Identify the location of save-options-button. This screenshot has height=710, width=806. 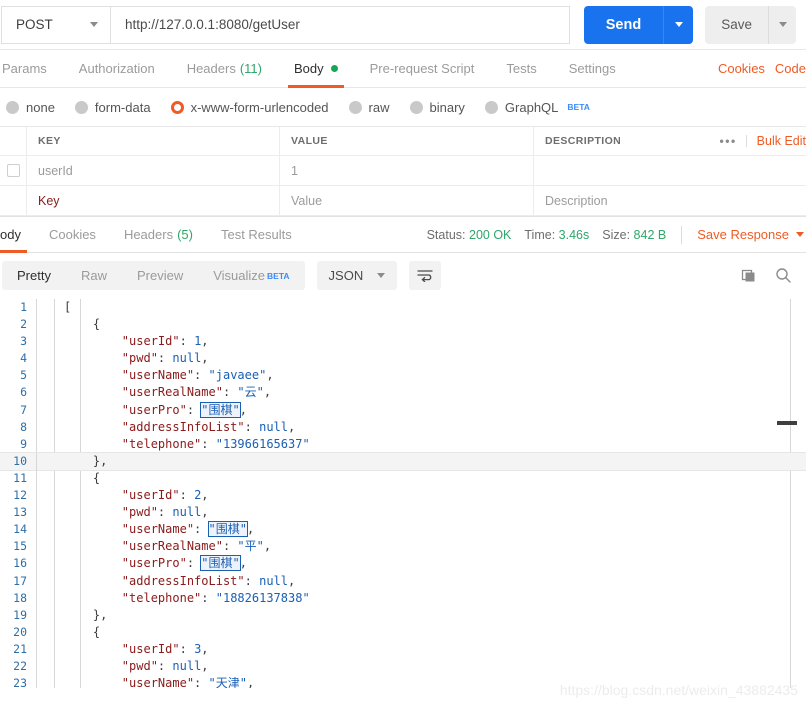
(782, 24).